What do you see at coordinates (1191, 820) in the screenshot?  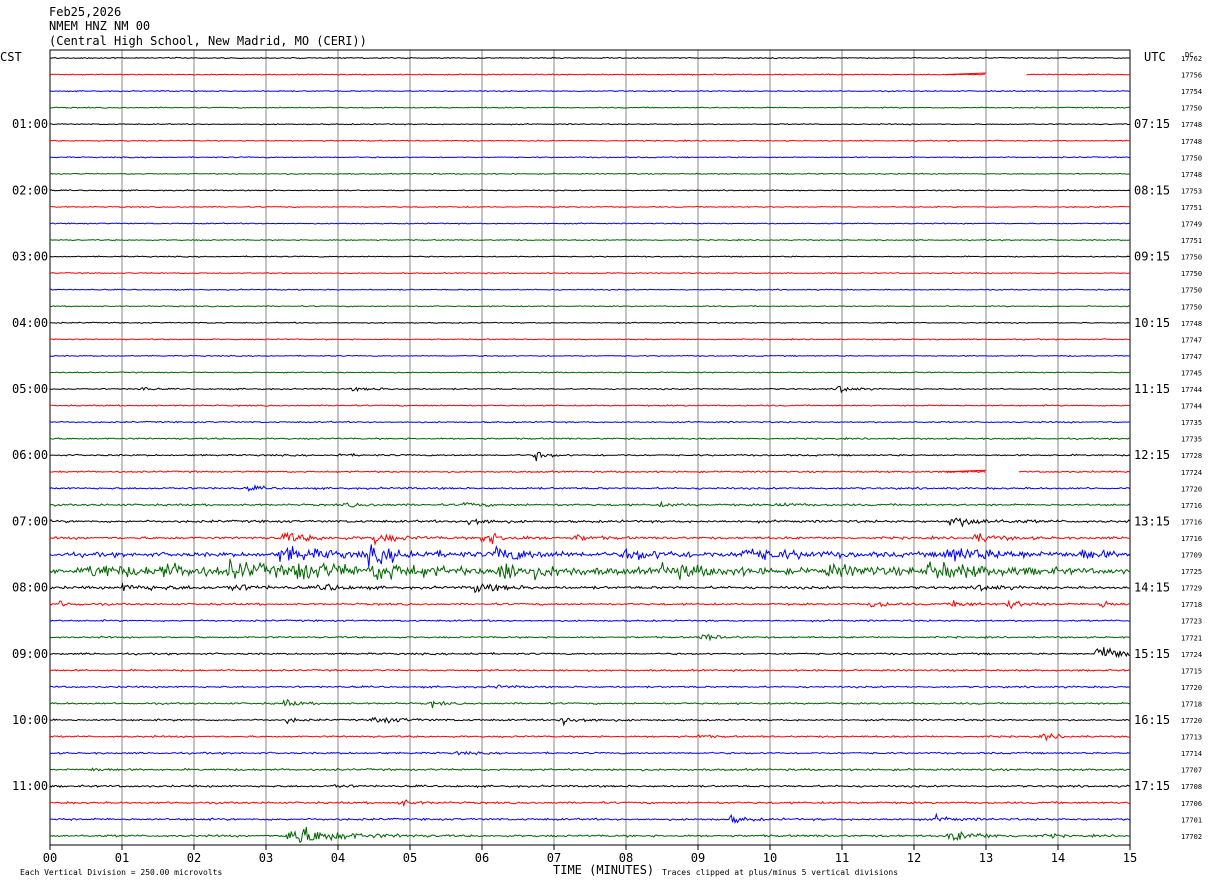 I see `dc-offset-label: 17701` at bounding box center [1191, 820].